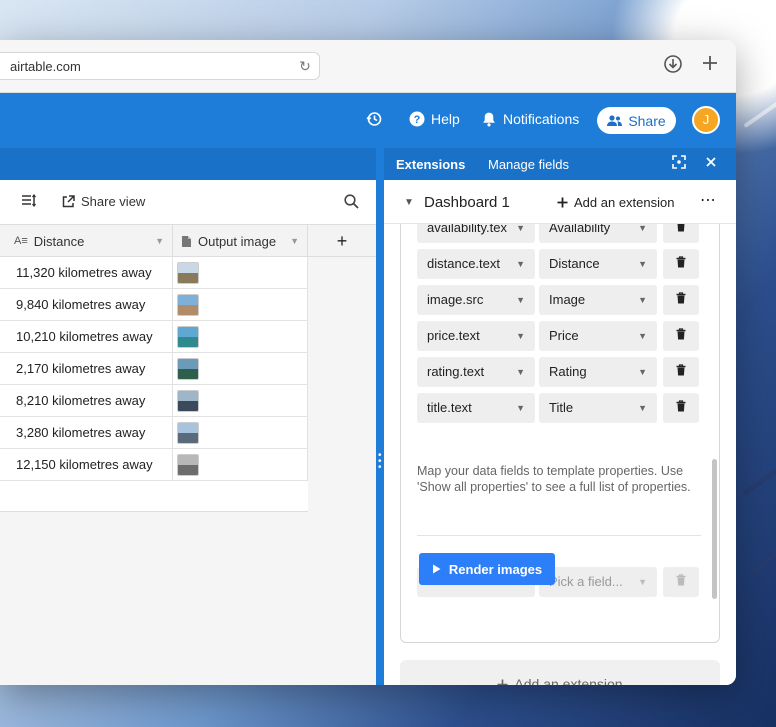 This screenshot has width=776, height=727. I want to click on help-icon: ?, so click(417, 119).